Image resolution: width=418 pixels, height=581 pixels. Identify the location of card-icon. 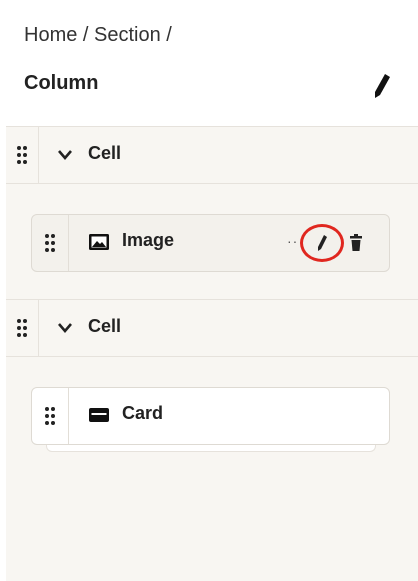
(99, 415).